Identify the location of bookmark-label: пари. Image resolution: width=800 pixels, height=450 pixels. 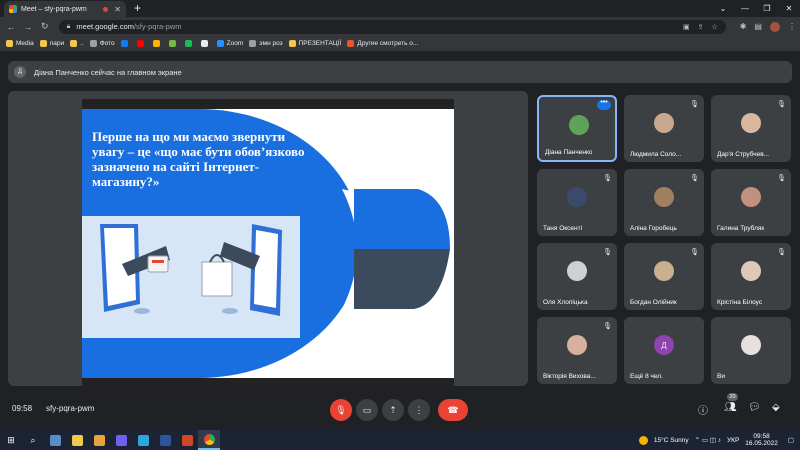
(57, 43).